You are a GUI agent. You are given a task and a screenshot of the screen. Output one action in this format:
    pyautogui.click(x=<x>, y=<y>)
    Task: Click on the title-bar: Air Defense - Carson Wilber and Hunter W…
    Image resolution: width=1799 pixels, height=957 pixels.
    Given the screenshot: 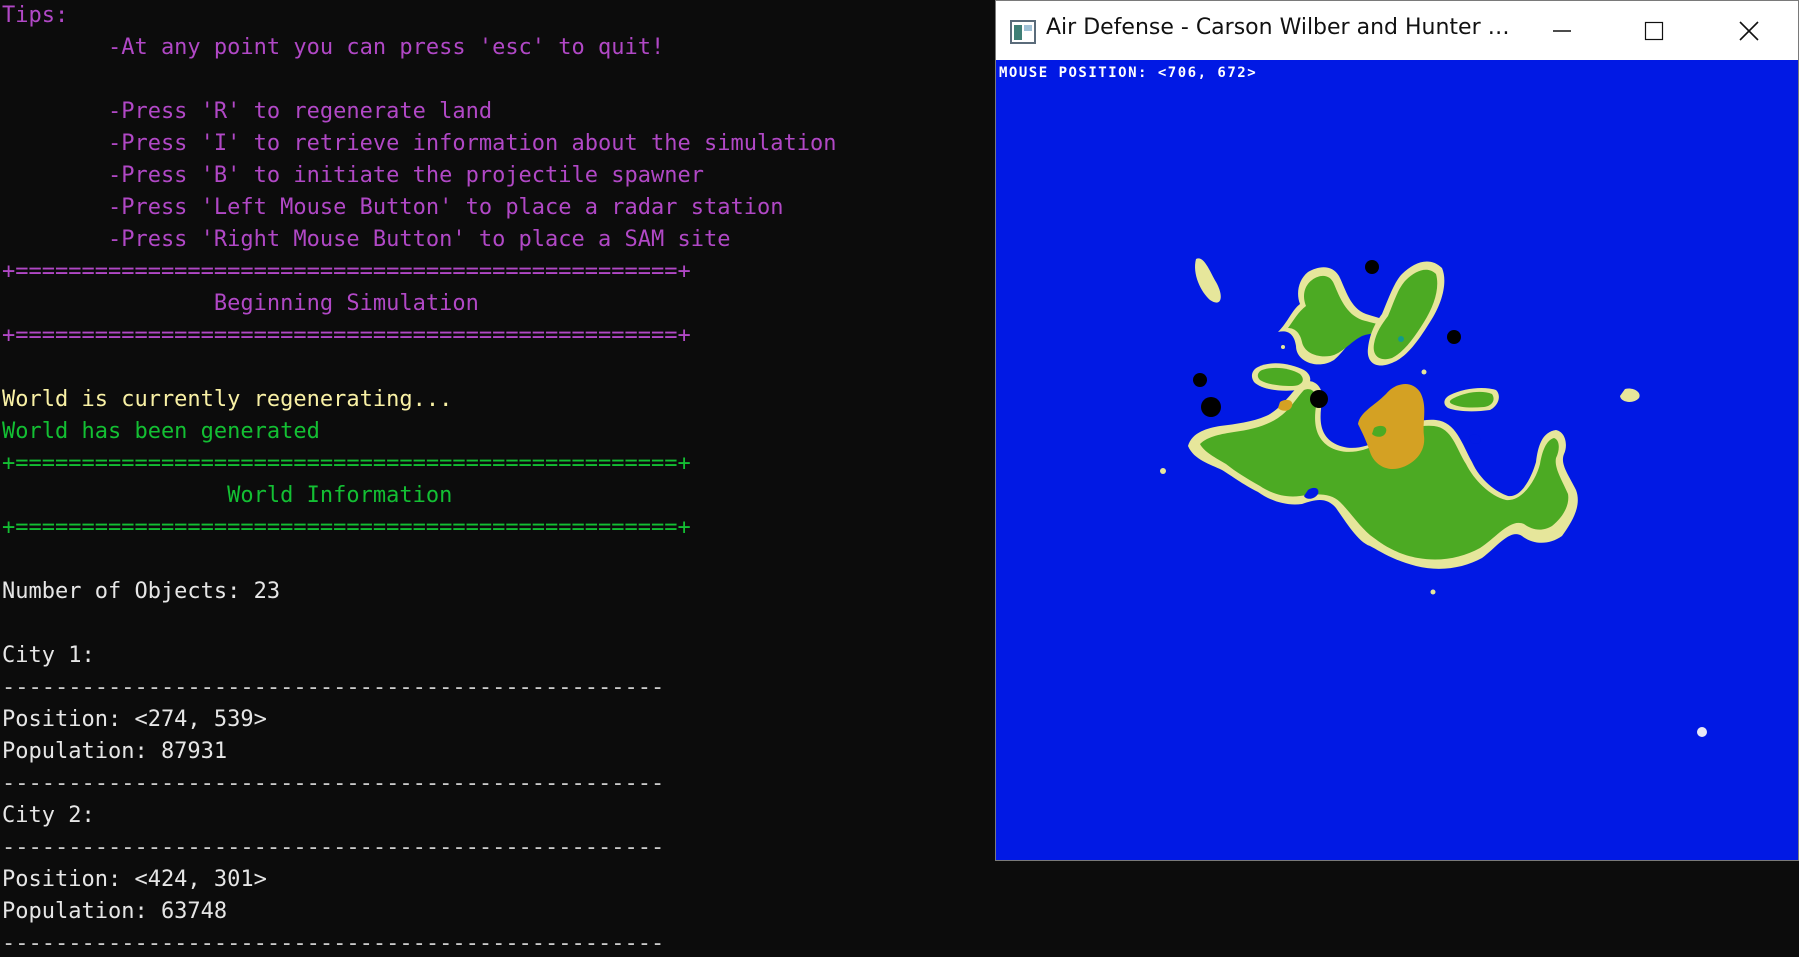 What is the action you would take?
    pyautogui.click(x=1397, y=30)
    